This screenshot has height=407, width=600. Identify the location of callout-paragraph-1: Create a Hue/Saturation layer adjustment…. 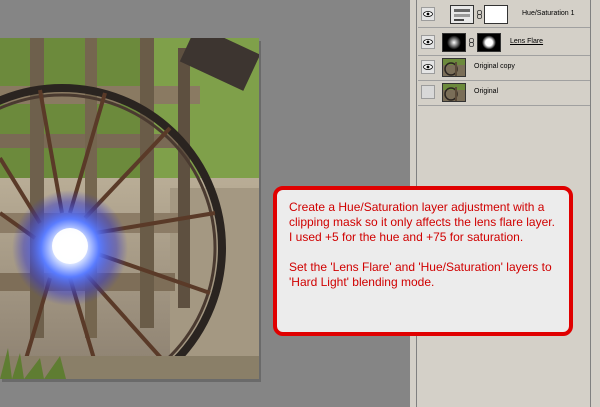
(422, 222).